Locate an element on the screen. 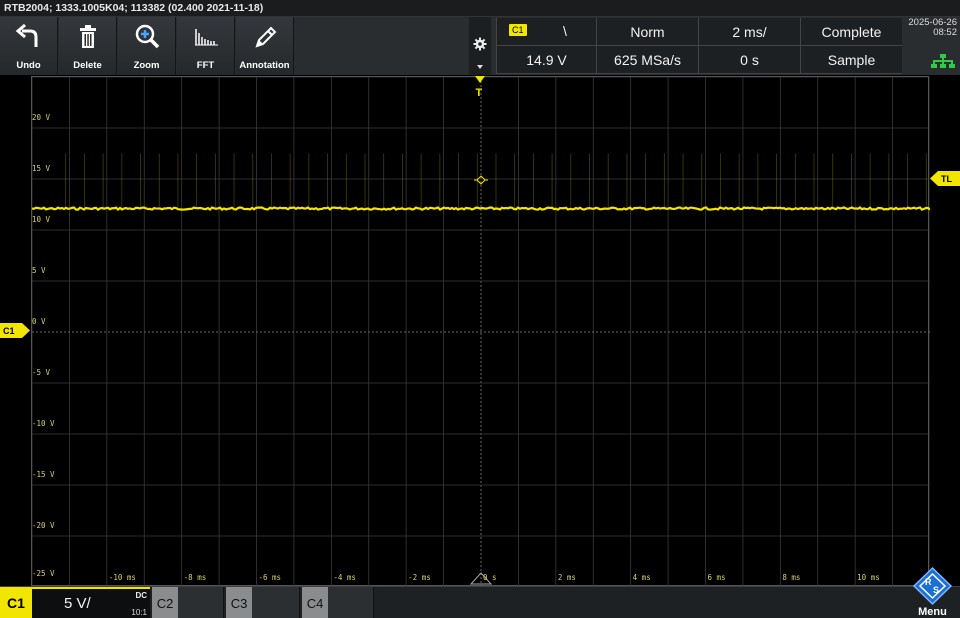  trigger-source-badge: C1 is located at coordinates (518, 30).